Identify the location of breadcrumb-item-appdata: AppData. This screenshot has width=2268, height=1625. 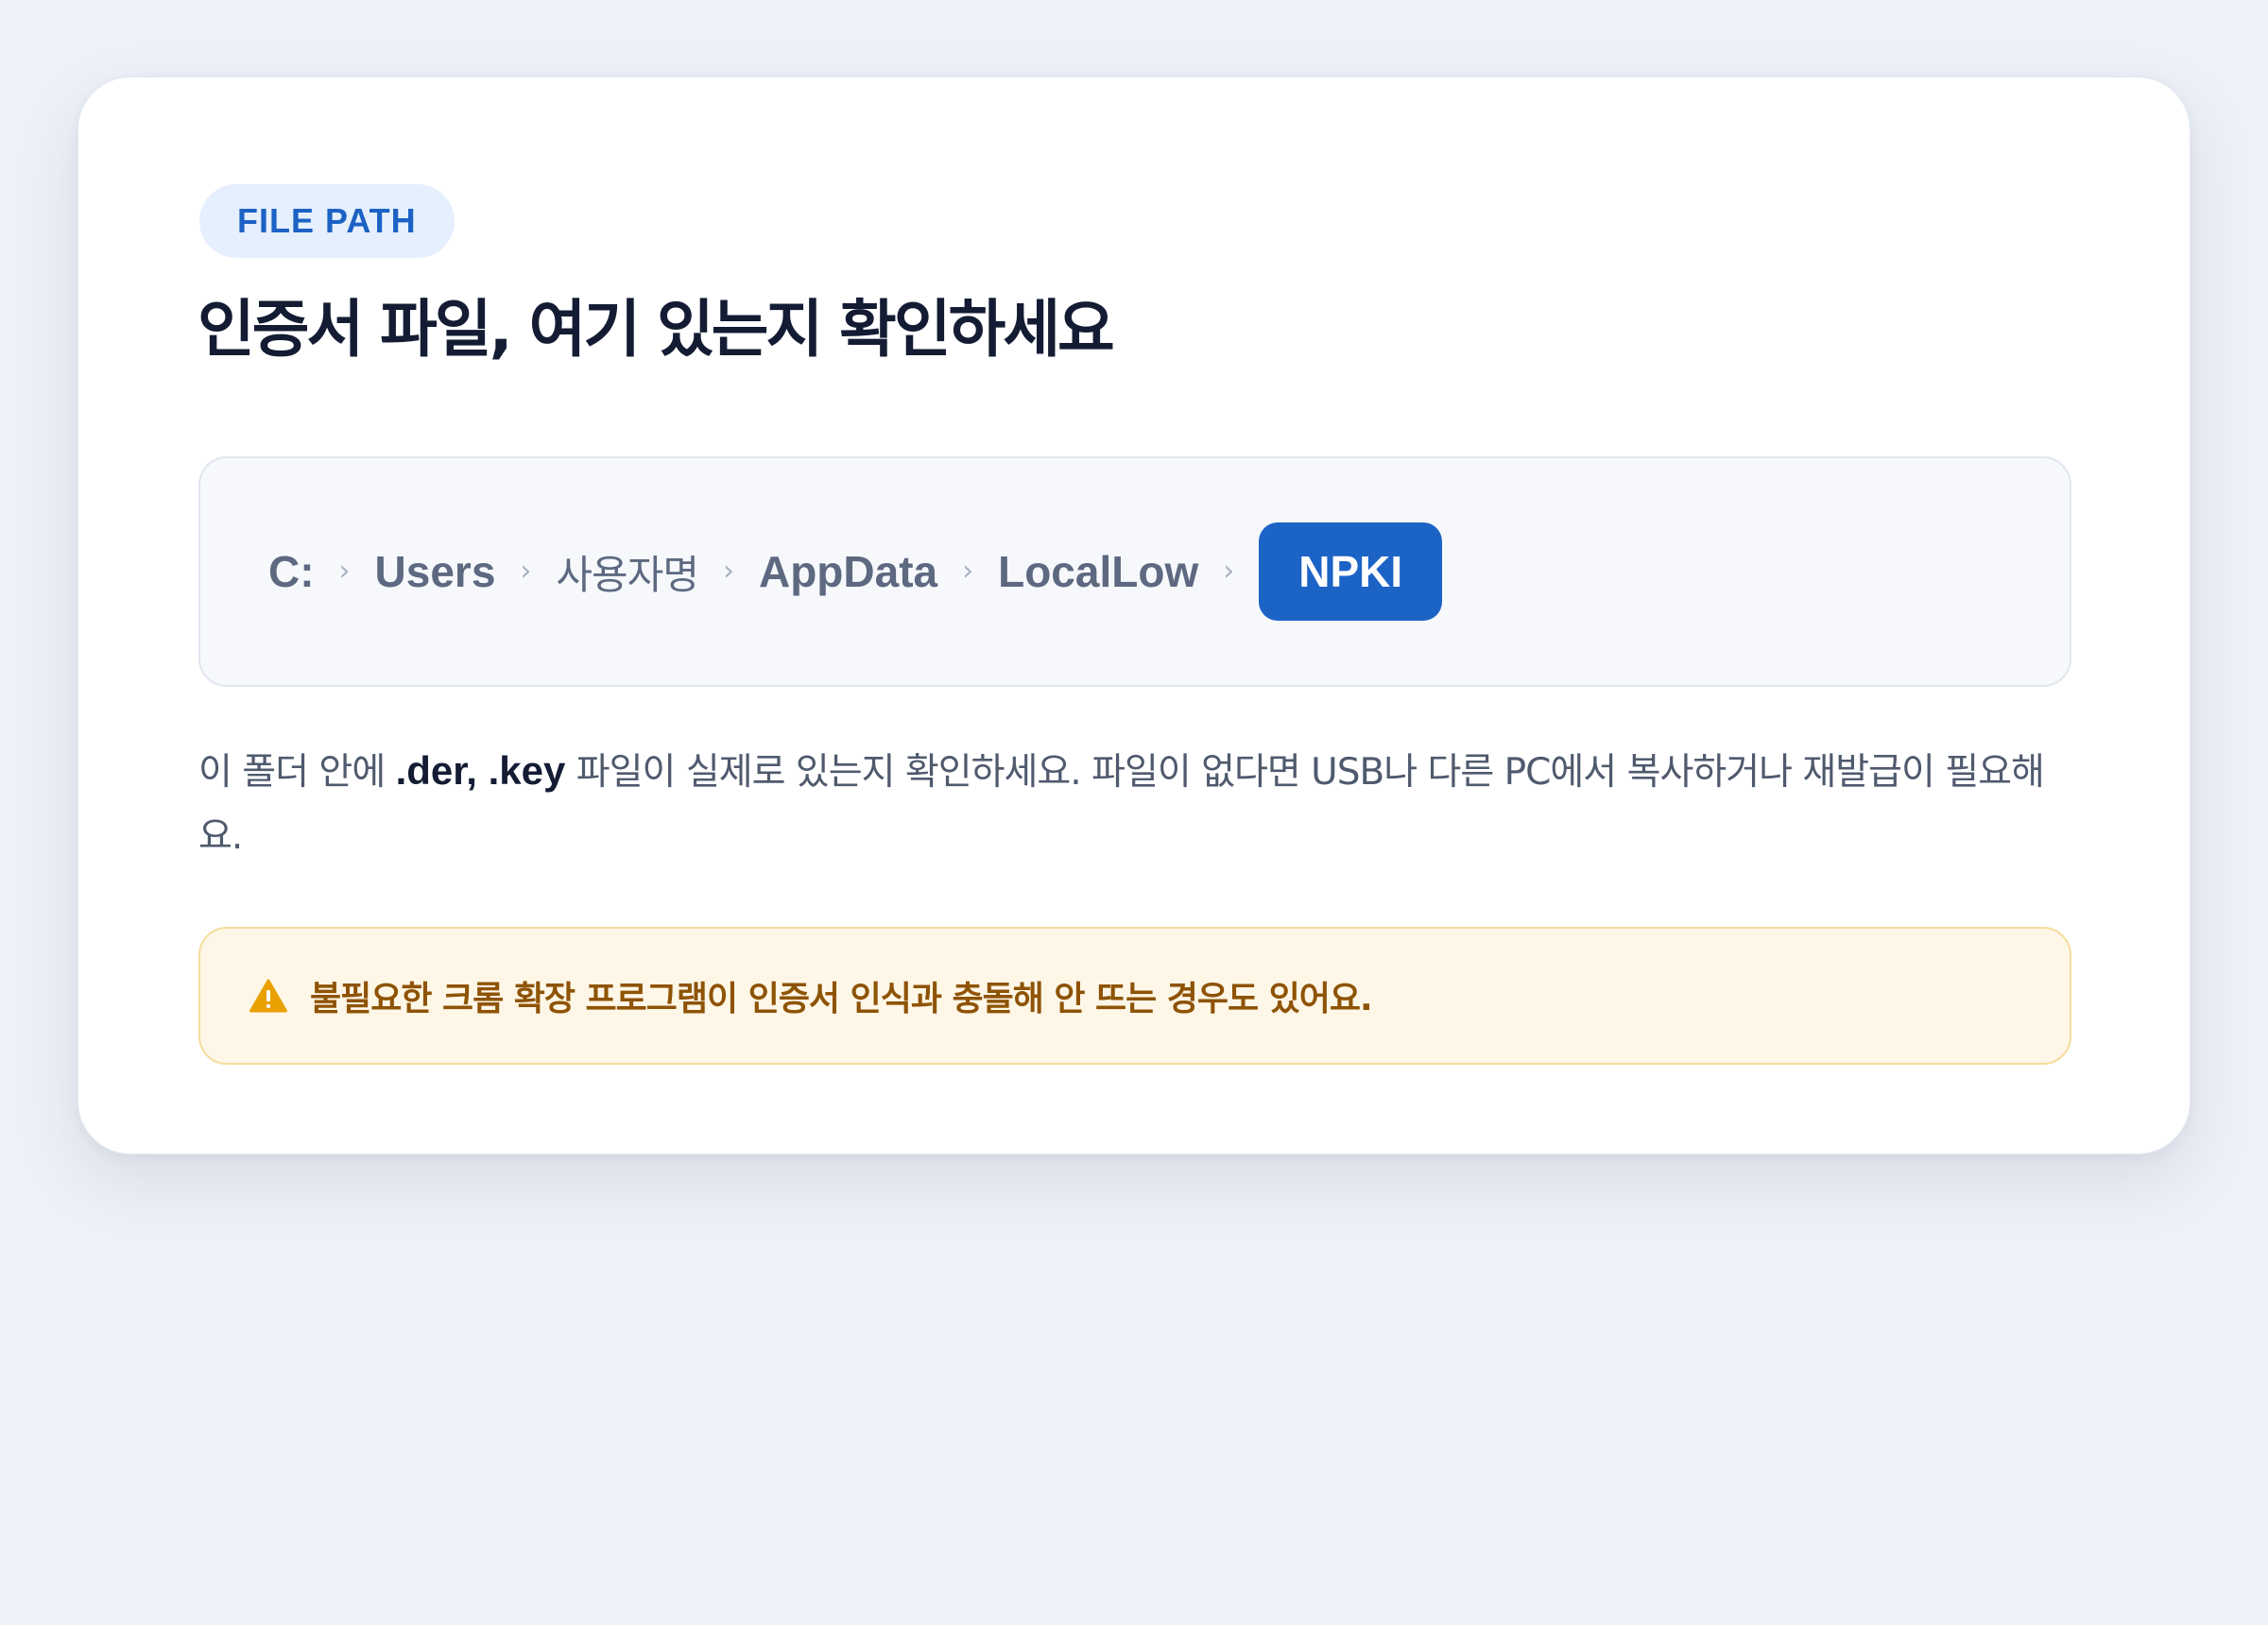
(848, 571).